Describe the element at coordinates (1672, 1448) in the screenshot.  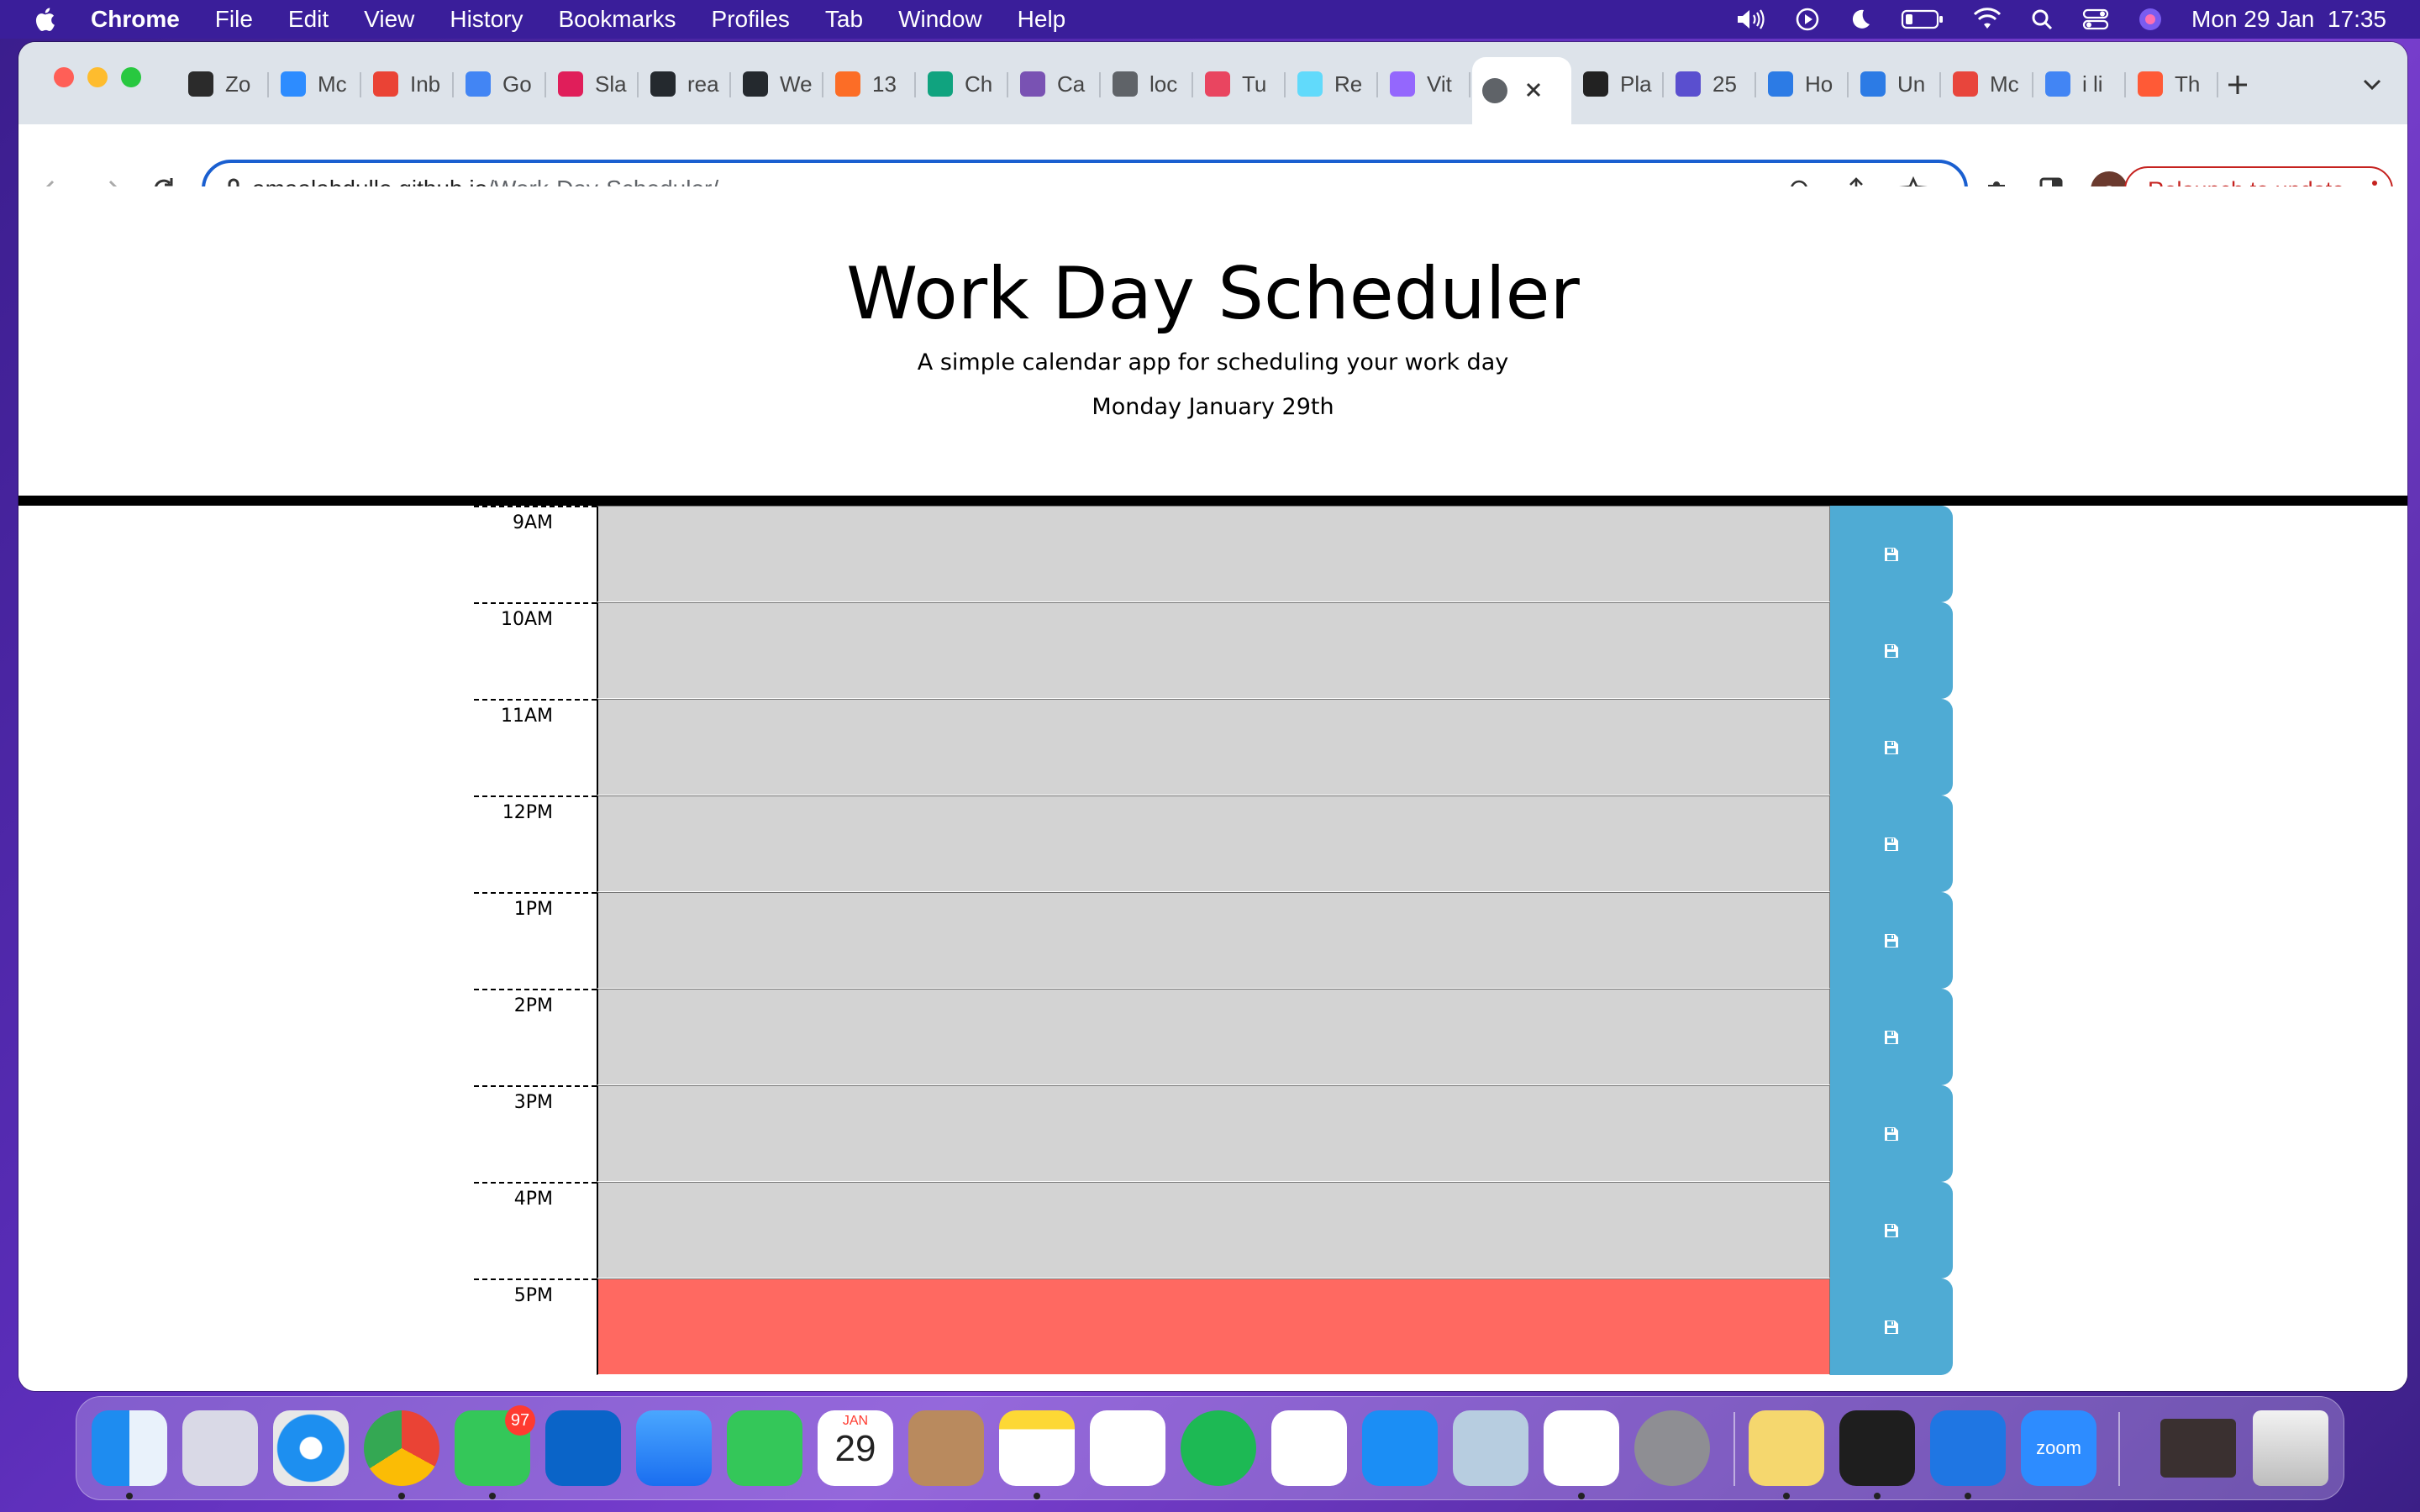
I see `system-settings-icon` at that location.